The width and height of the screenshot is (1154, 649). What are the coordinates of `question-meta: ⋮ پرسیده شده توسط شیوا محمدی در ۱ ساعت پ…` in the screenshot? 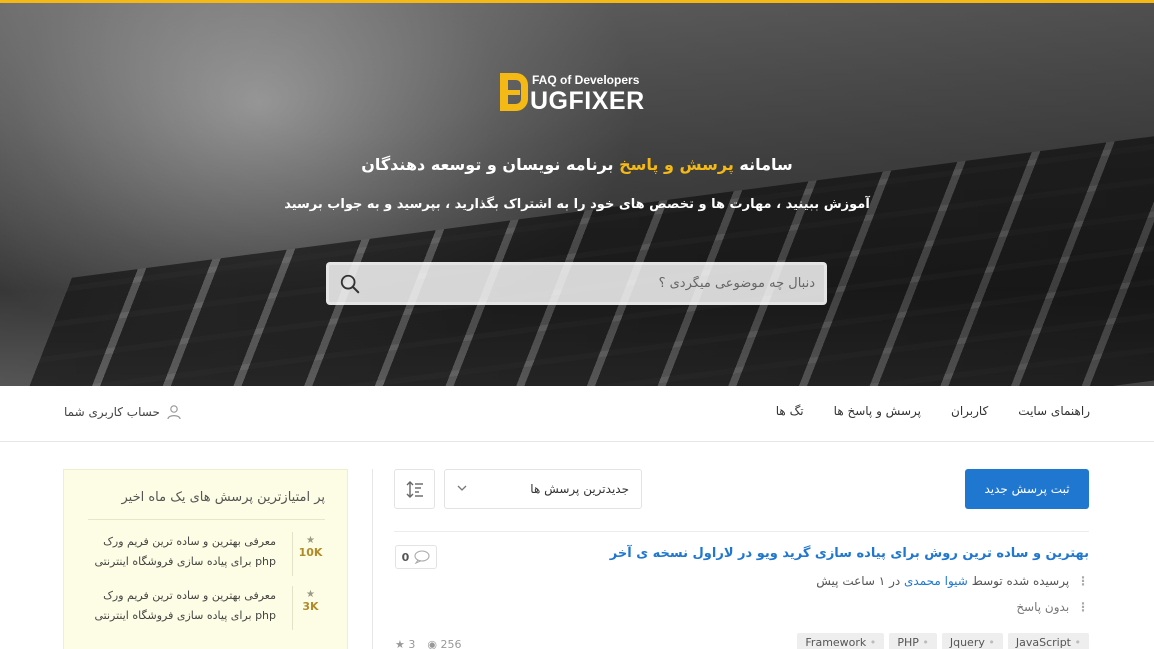 It's located at (952, 581).